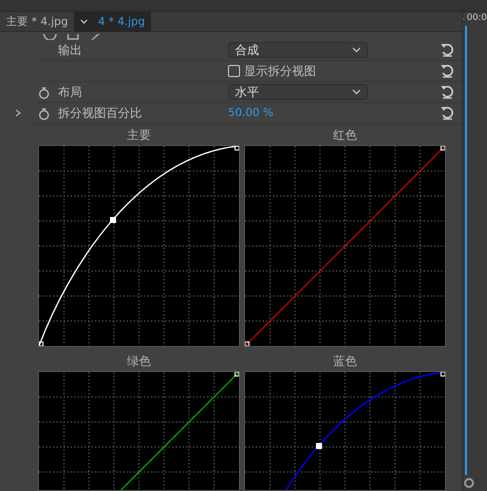  What do you see at coordinates (234, 71) in the screenshot?
I see `checkbox` at bounding box center [234, 71].